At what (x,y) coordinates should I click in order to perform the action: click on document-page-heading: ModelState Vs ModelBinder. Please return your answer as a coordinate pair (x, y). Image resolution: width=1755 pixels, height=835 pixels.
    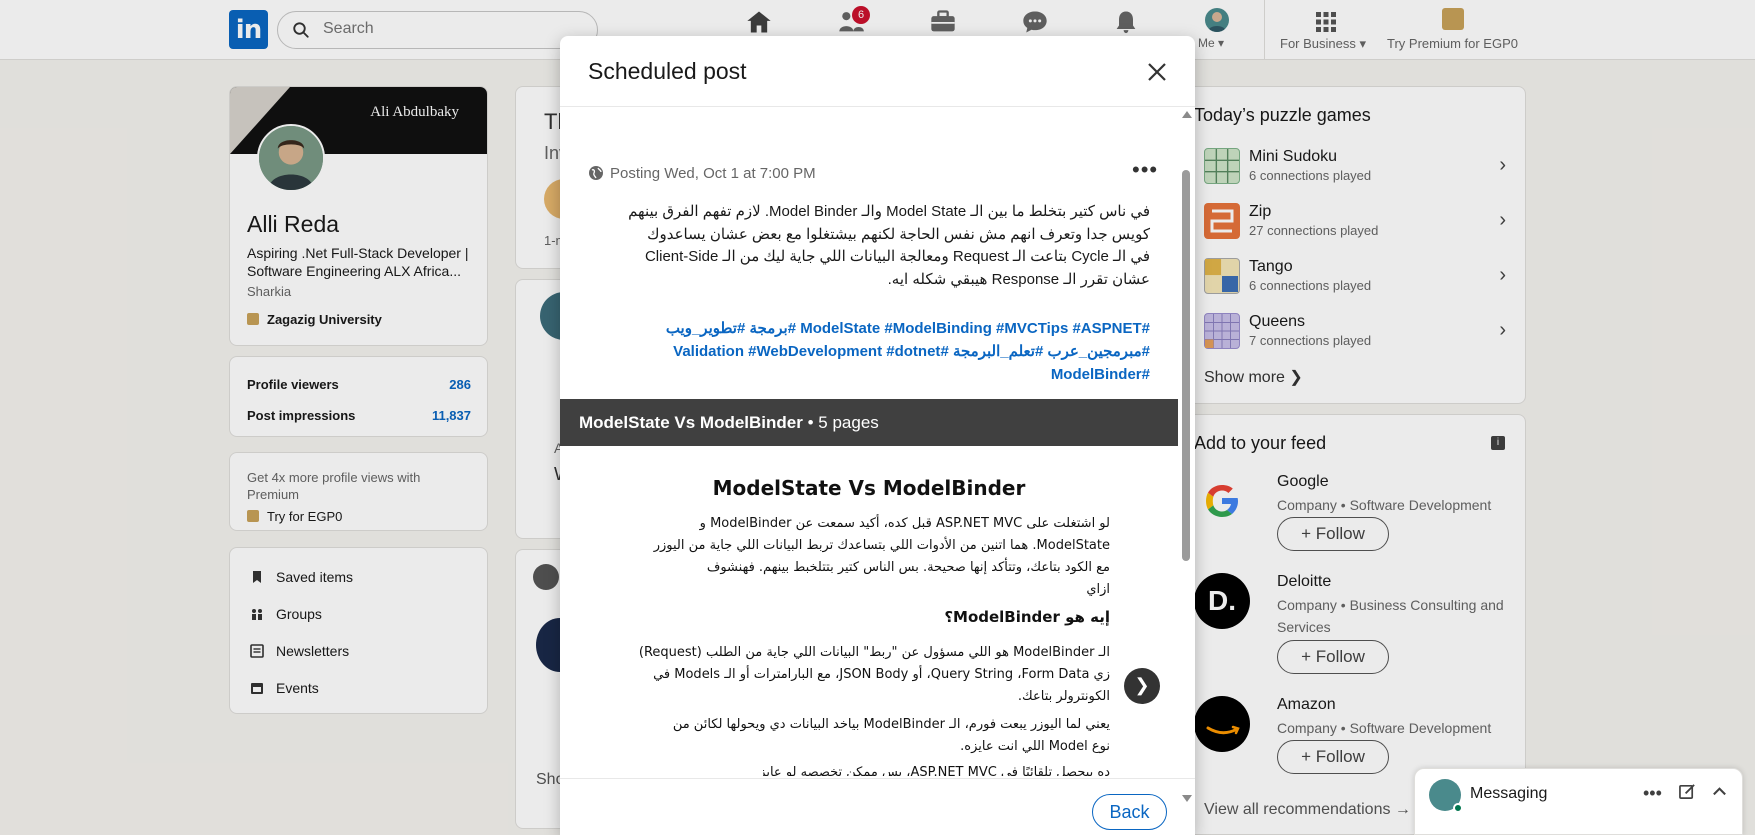
    Looking at the image, I should click on (869, 488).